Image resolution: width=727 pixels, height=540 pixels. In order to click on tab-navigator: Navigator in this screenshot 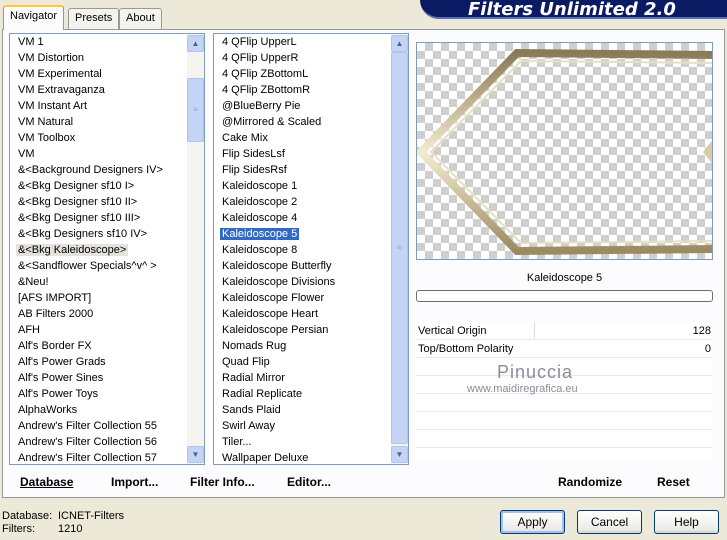, I will do `click(34, 17)`.